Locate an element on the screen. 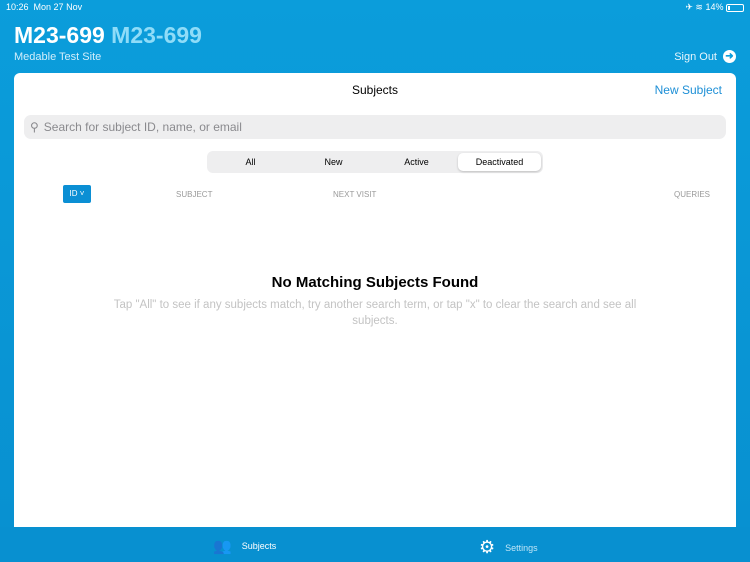 The width and height of the screenshot is (750, 562). search-icon: ⚲ is located at coordinates (34, 127).